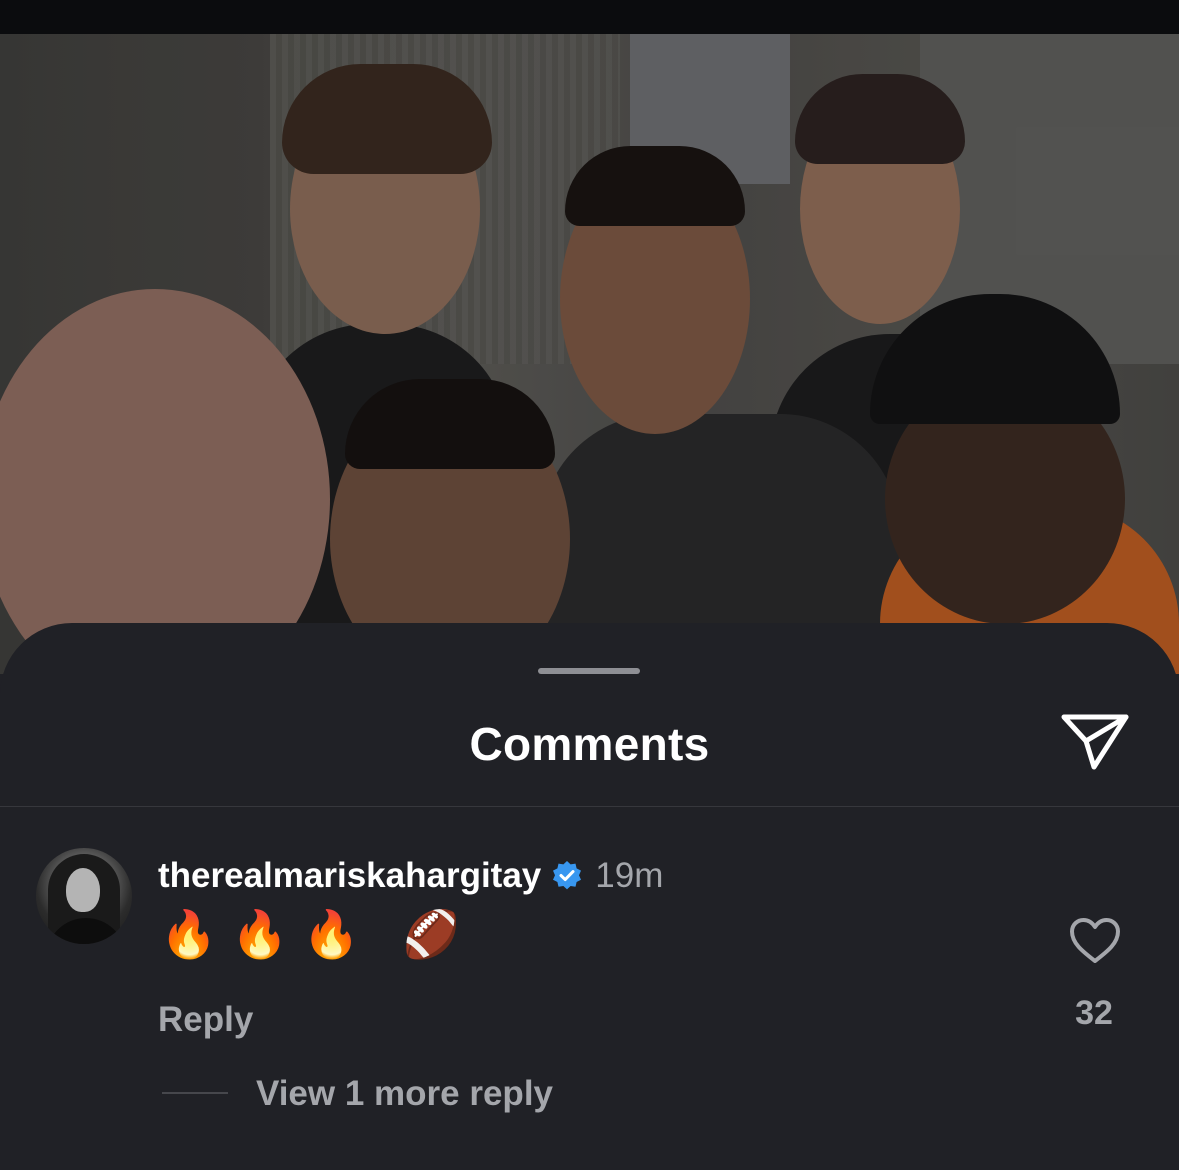  I want to click on like-count: 32, so click(1094, 1013).